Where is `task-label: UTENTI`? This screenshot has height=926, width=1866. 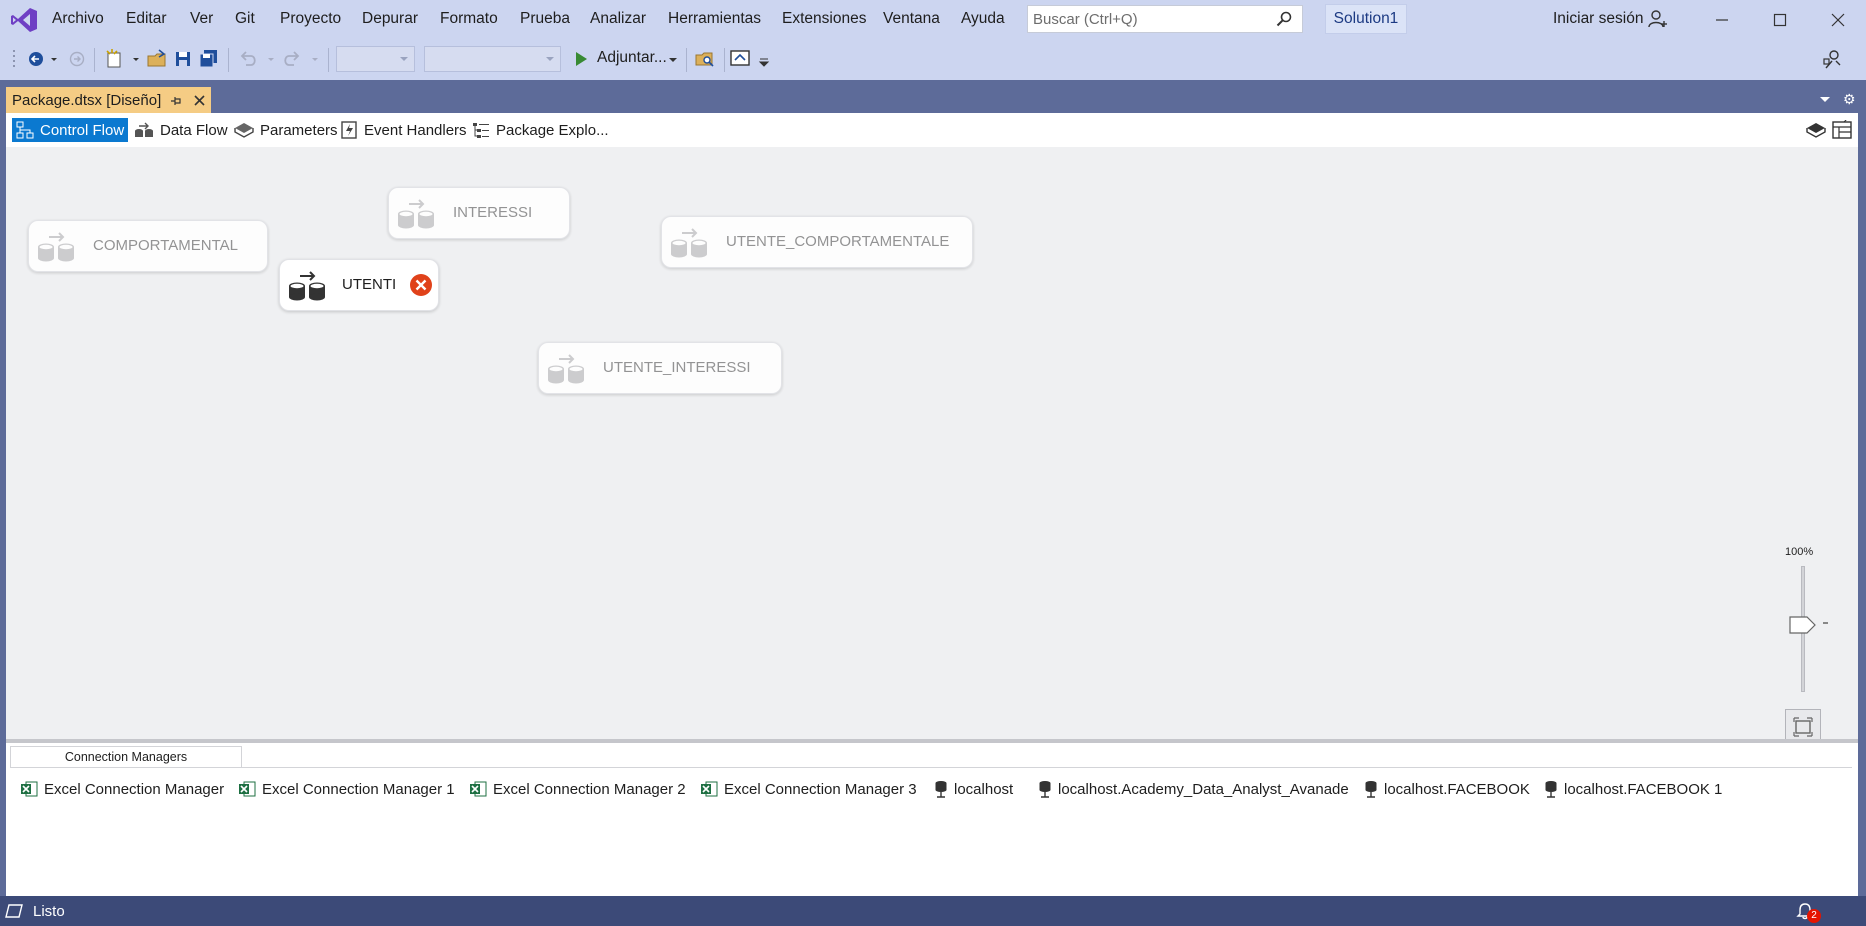
task-label: UTENTI is located at coordinates (369, 284).